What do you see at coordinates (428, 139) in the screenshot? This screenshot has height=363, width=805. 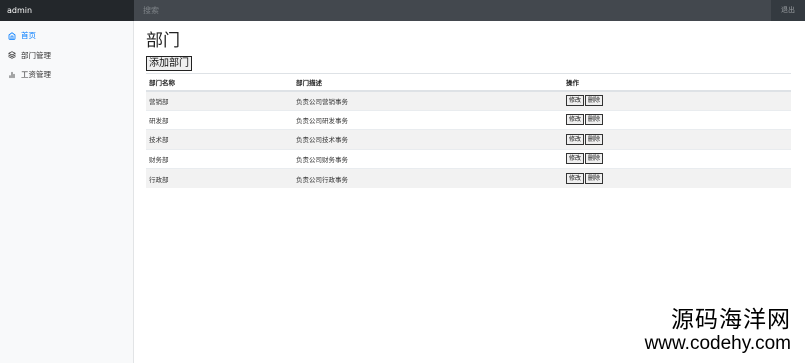 I see `cell-description: 负责公司技术事务` at bounding box center [428, 139].